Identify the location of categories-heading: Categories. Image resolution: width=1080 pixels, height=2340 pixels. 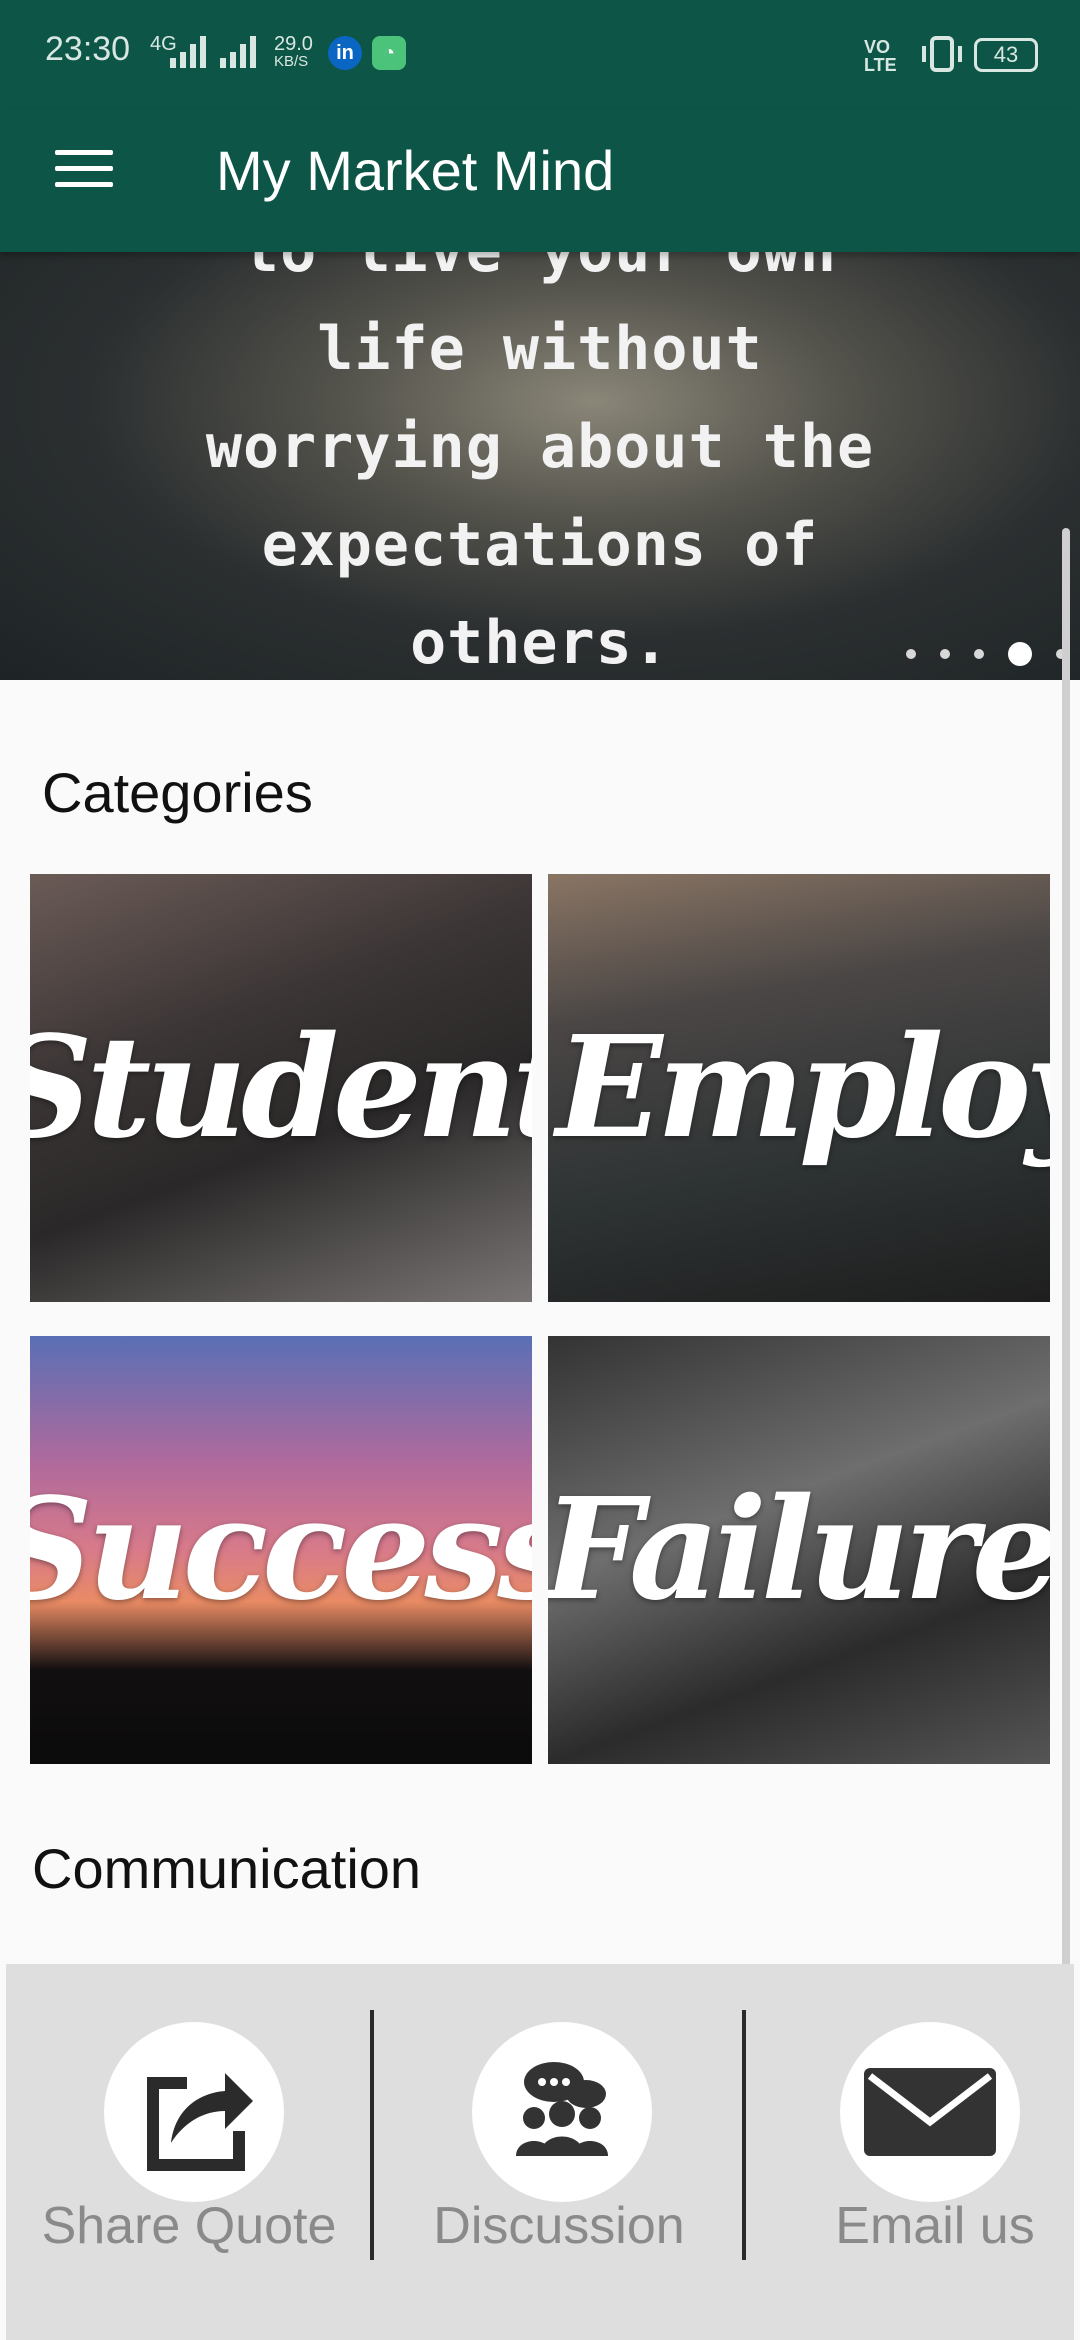
(177, 792).